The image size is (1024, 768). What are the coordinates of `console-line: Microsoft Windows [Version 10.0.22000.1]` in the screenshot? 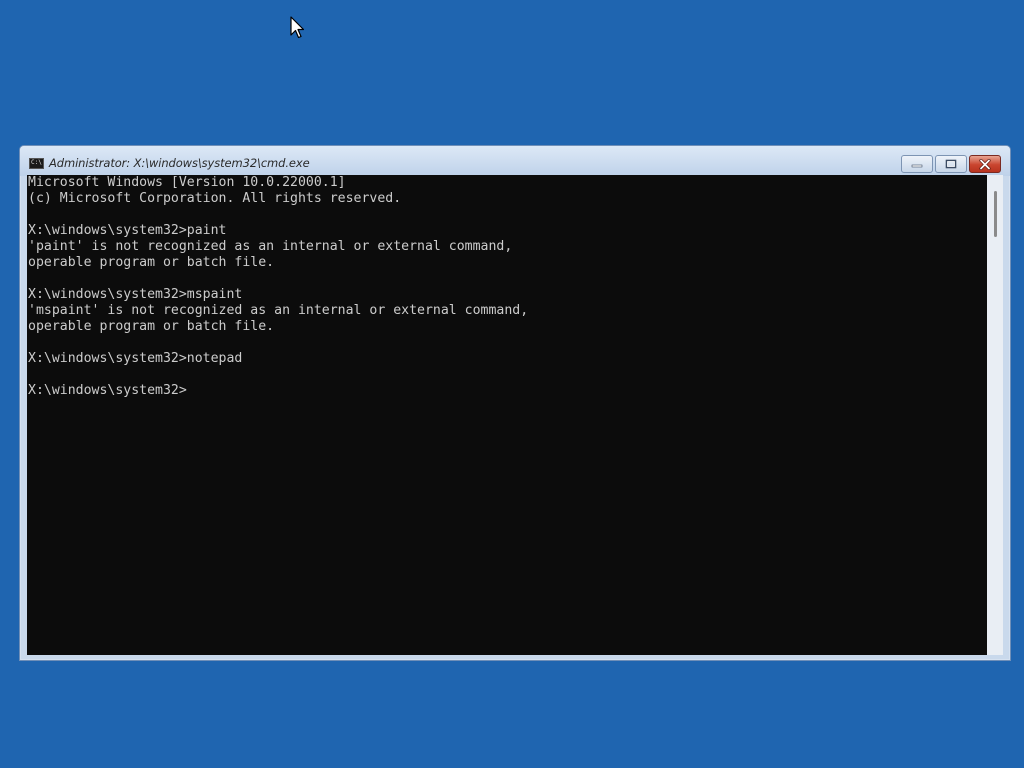 It's located at (187, 182).